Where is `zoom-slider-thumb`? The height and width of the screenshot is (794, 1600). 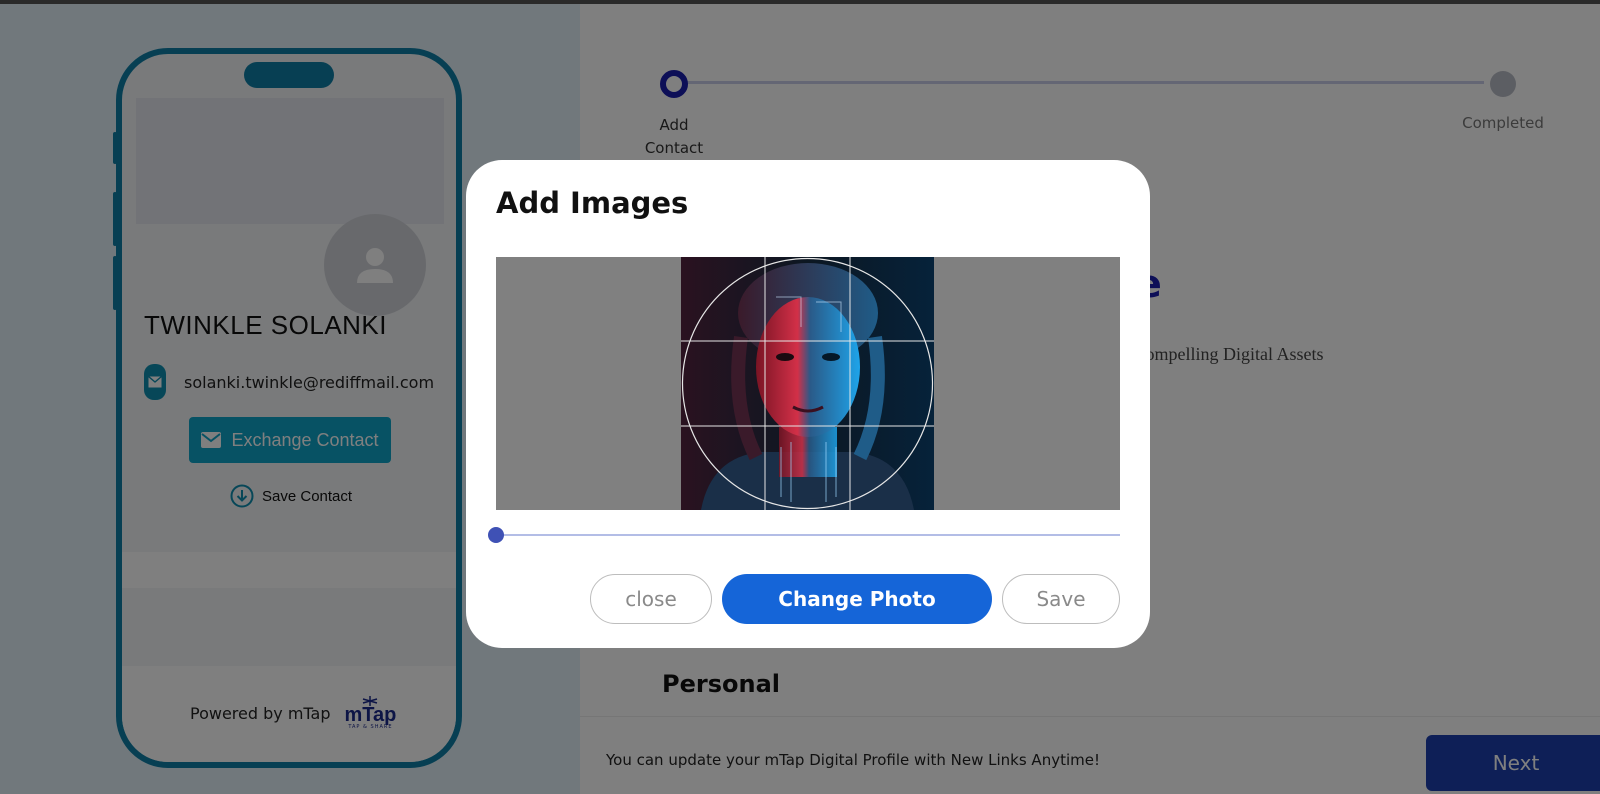 zoom-slider-thumb is located at coordinates (496, 535).